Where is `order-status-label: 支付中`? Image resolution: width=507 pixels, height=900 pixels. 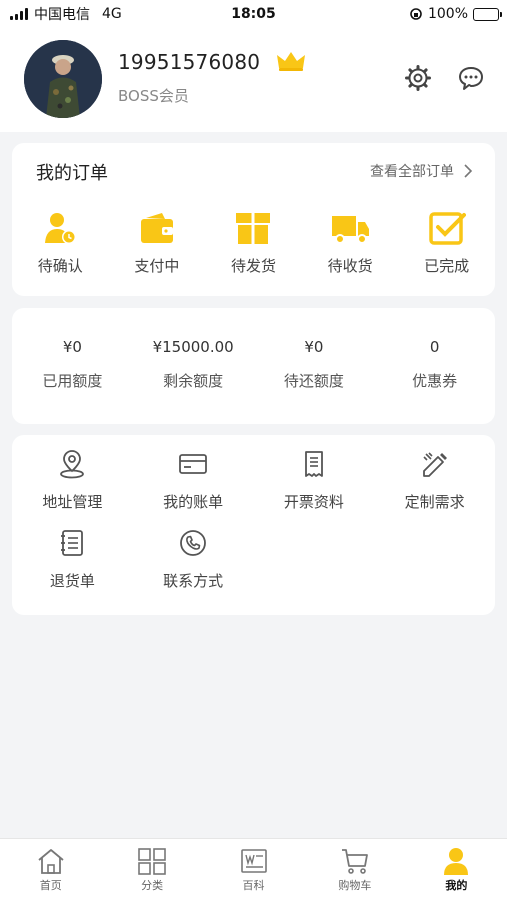 order-status-label: 支付中 is located at coordinates (157, 266).